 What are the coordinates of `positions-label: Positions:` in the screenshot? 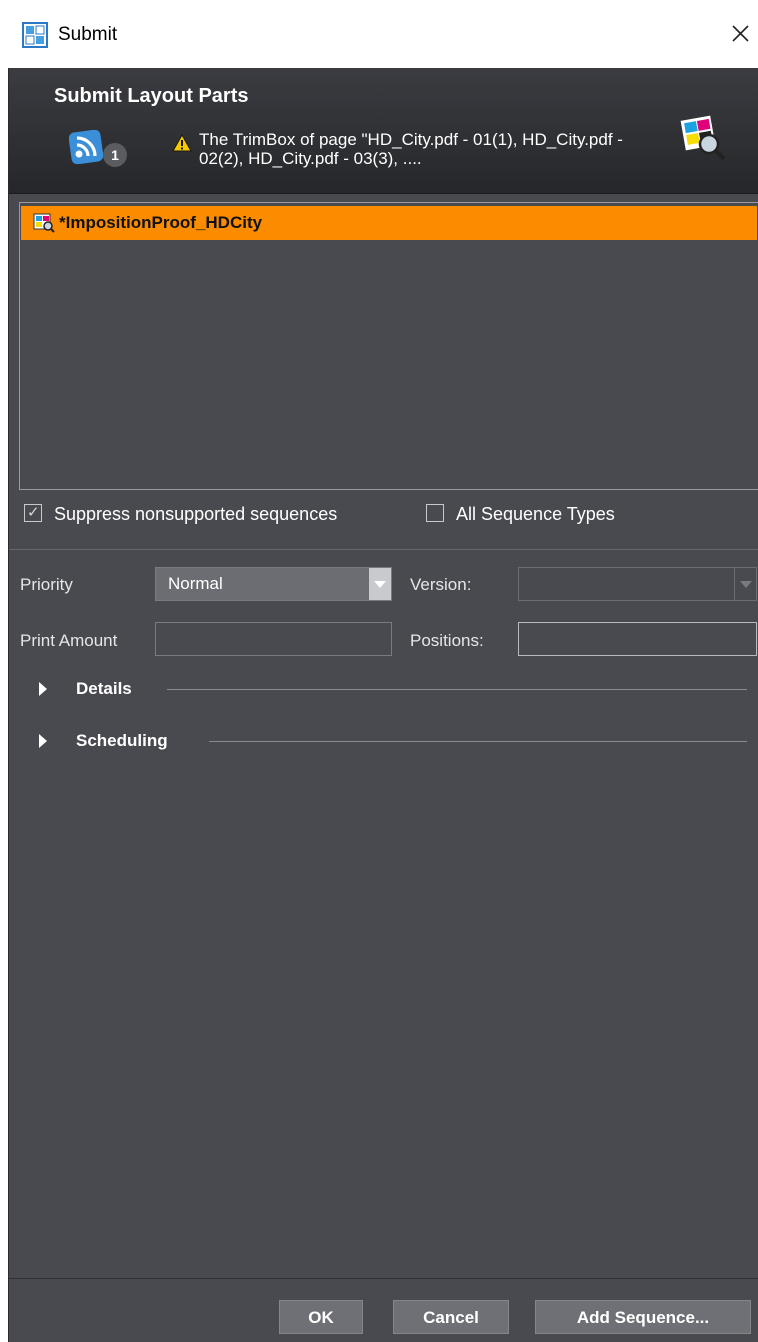 It's located at (447, 640).